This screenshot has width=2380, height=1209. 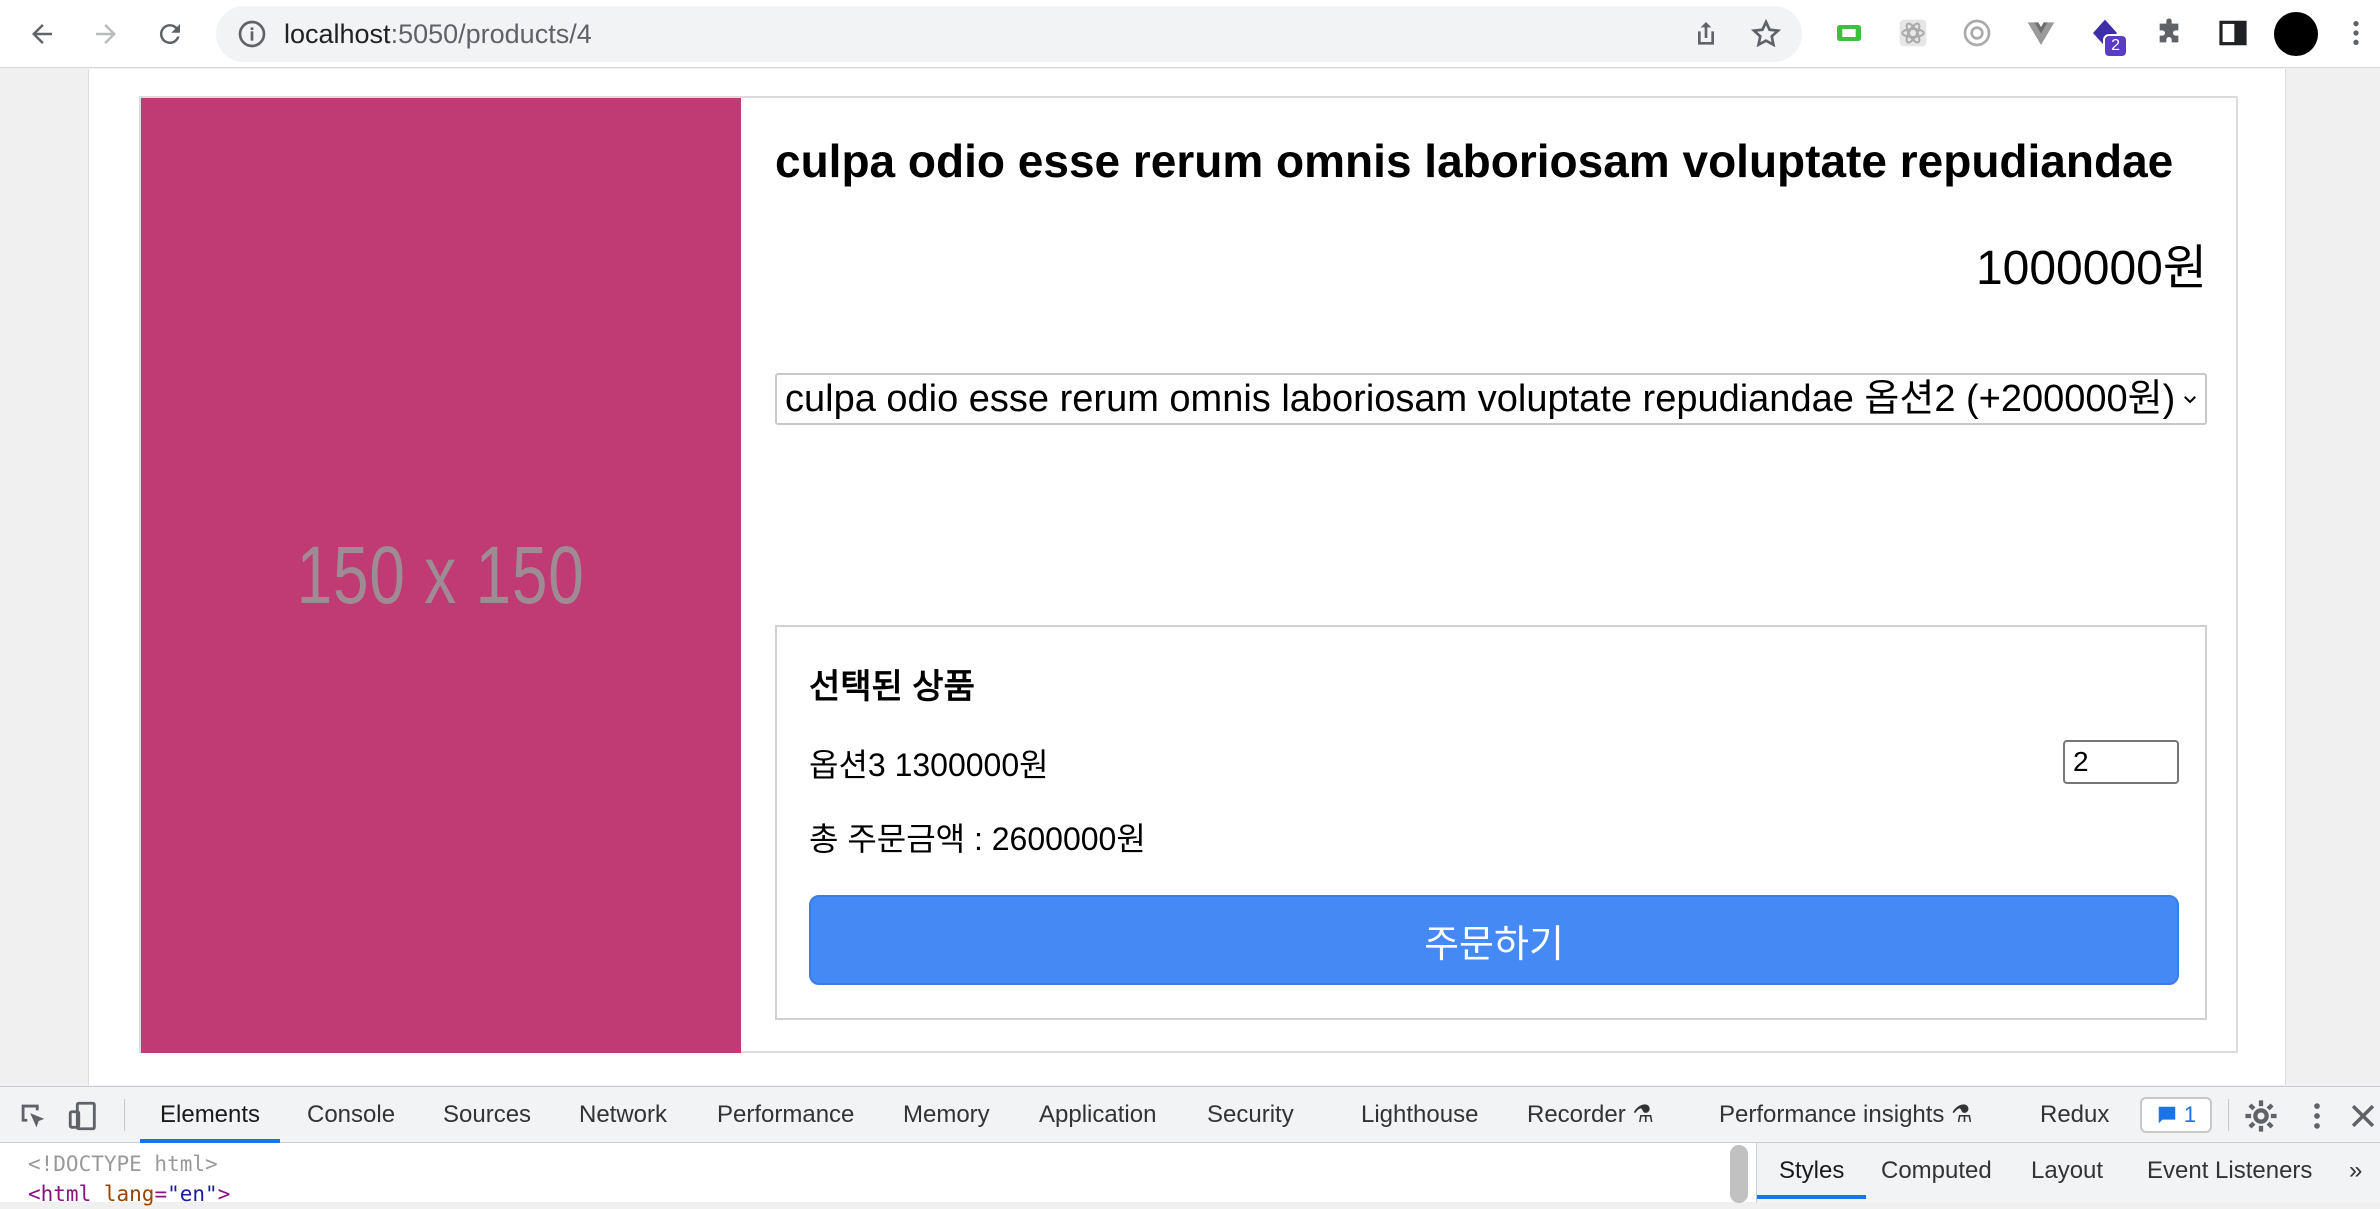 I want to click on more-menu-icon, so click(x=2356, y=33).